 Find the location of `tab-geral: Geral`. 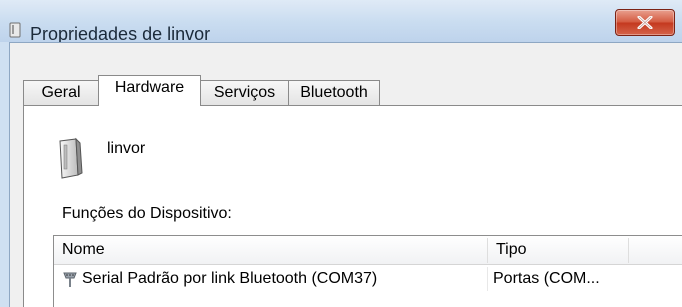

tab-geral: Geral is located at coordinates (61, 93).